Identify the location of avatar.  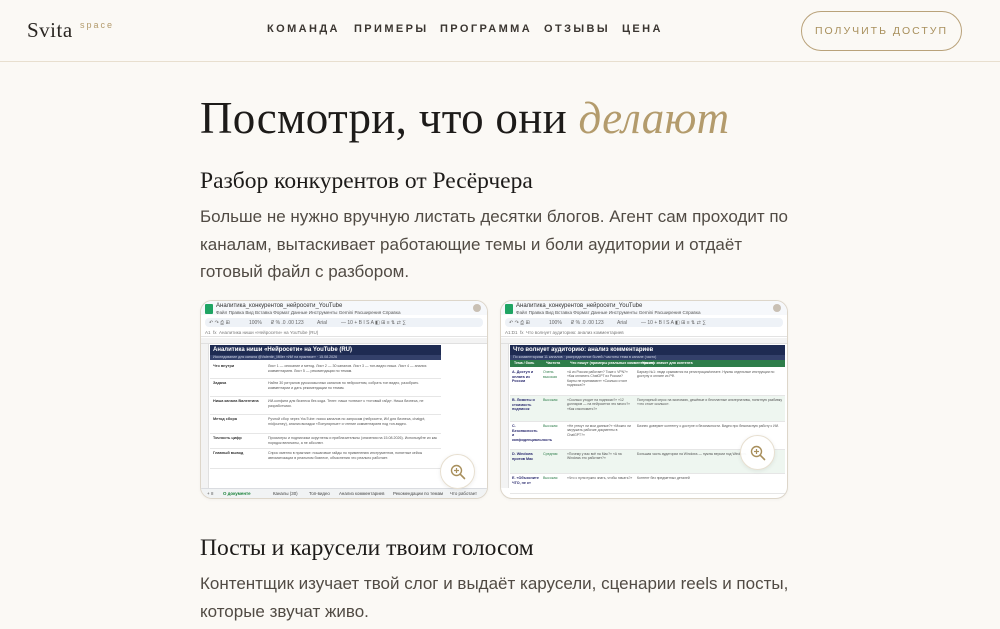
(477, 308).